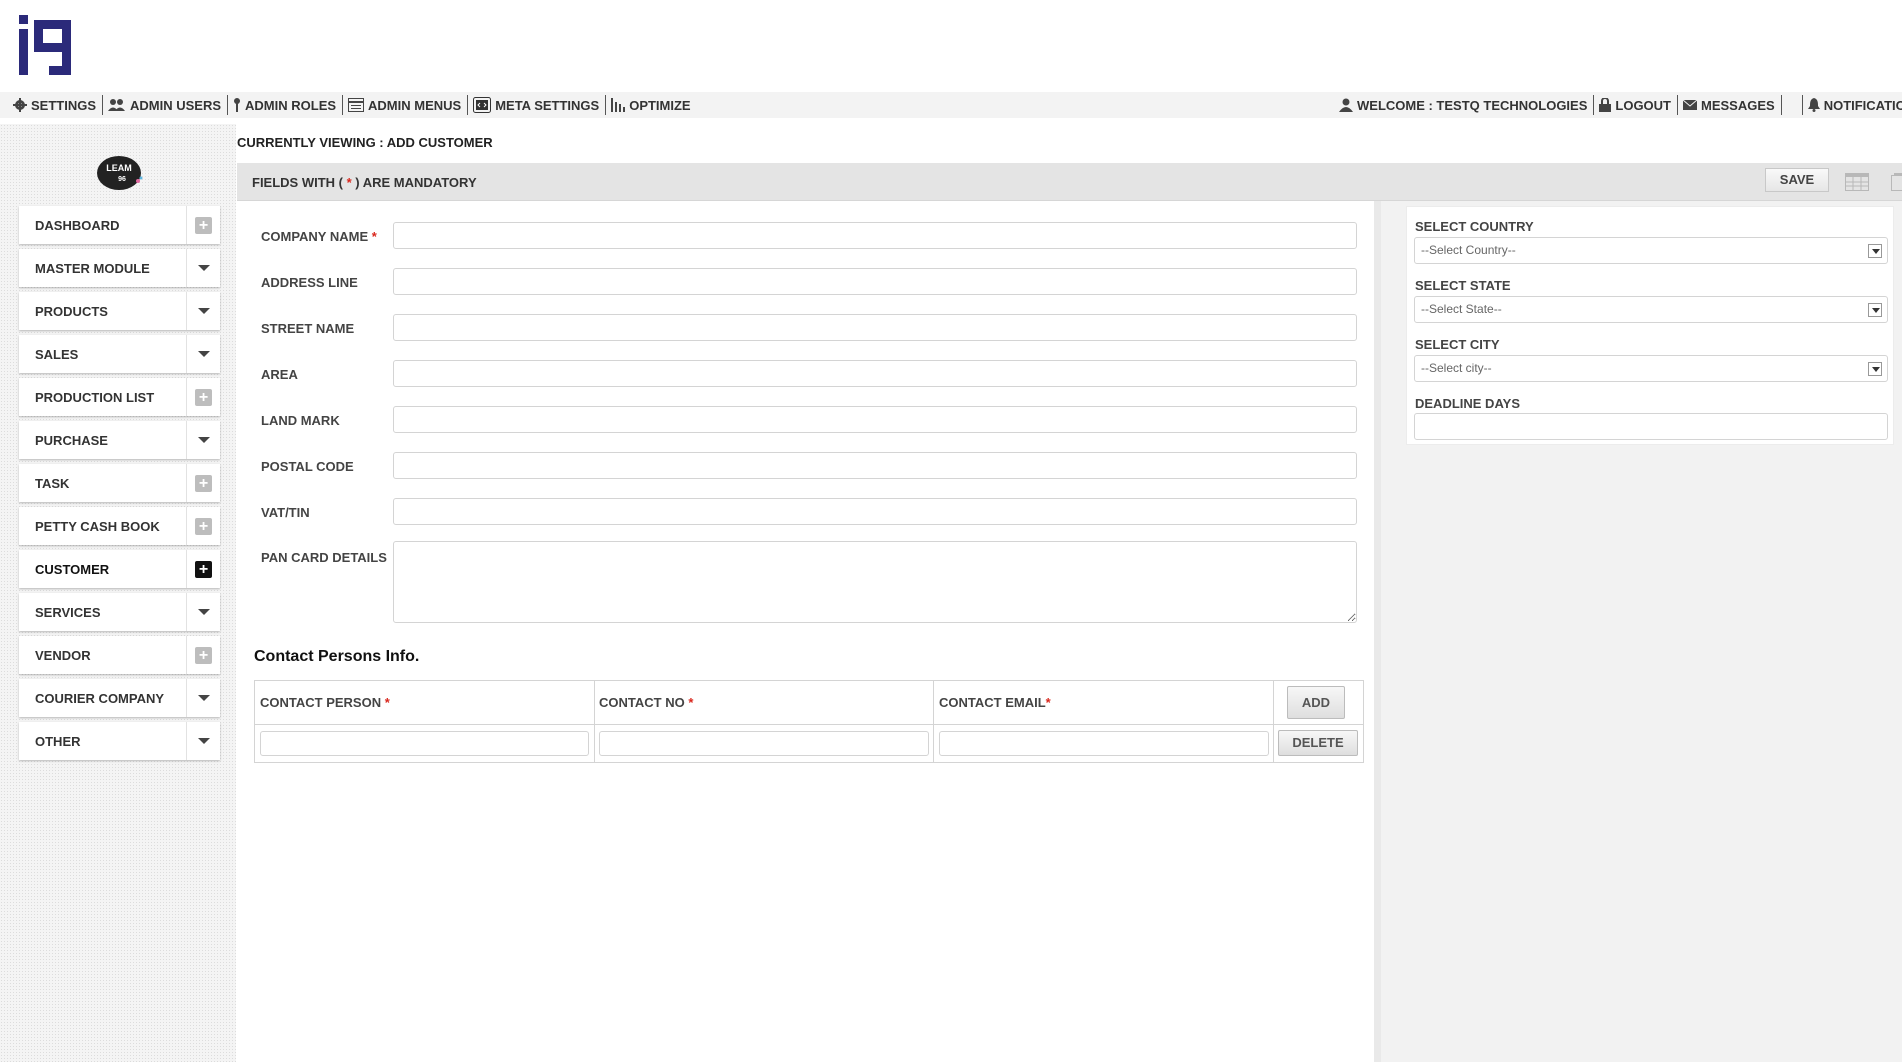 This screenshot has width=1902, height=1062. I want to click on code-icon, so click(482, 105).